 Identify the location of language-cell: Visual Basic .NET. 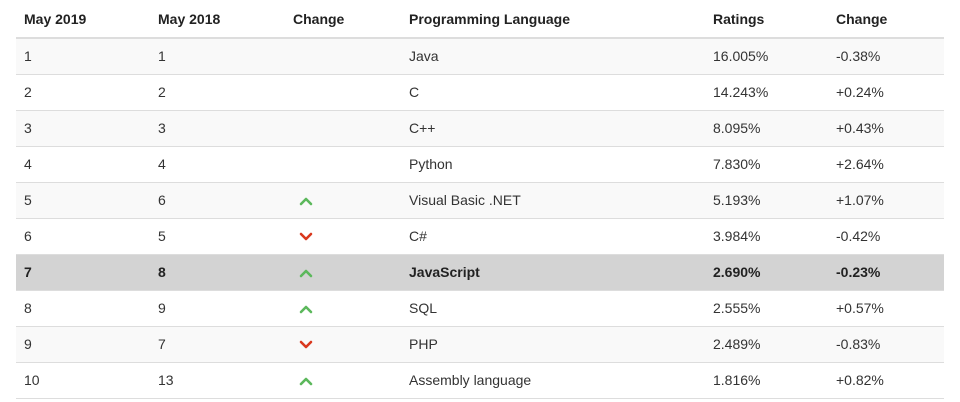
(553, 199).